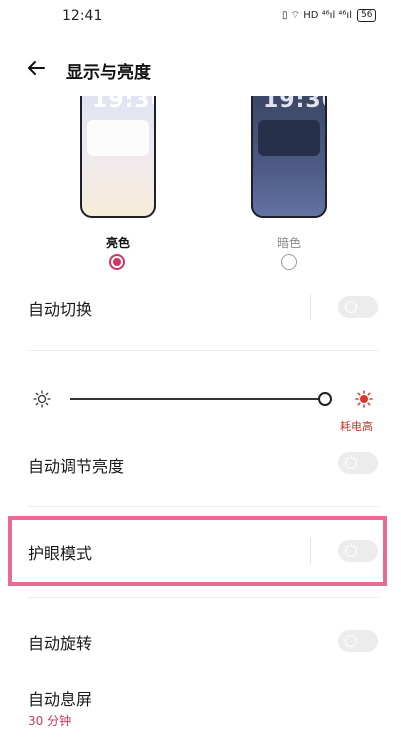  Describe the element at coordinates (356, 426) in the screenshot. I see `high-power-warning: 耗电高` at that location.